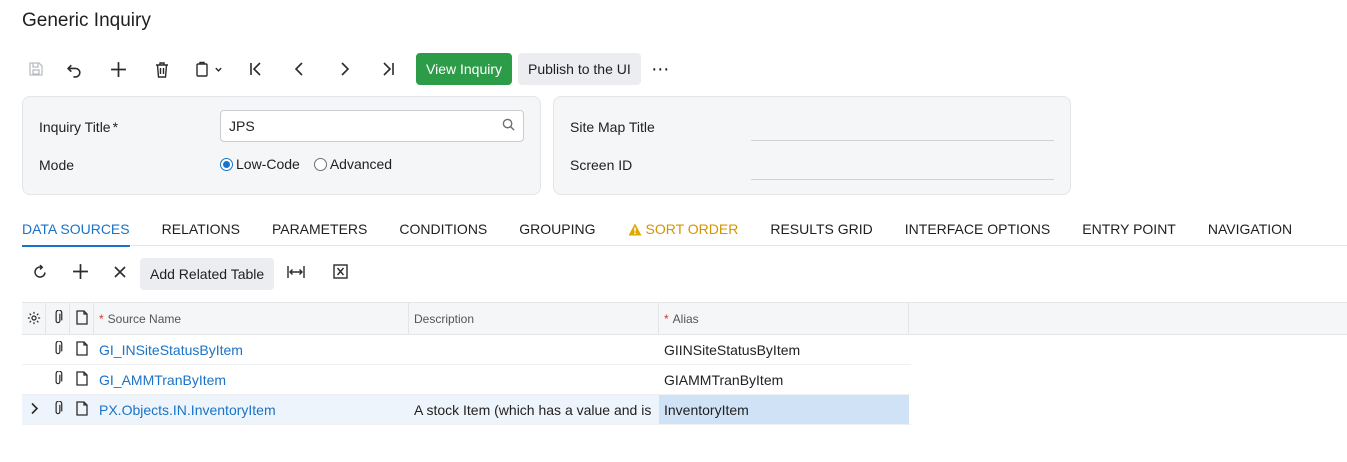 Image resolution: width=1347 pixels, height=462 pixels. I want to click on delete-button, so click(162, 69).